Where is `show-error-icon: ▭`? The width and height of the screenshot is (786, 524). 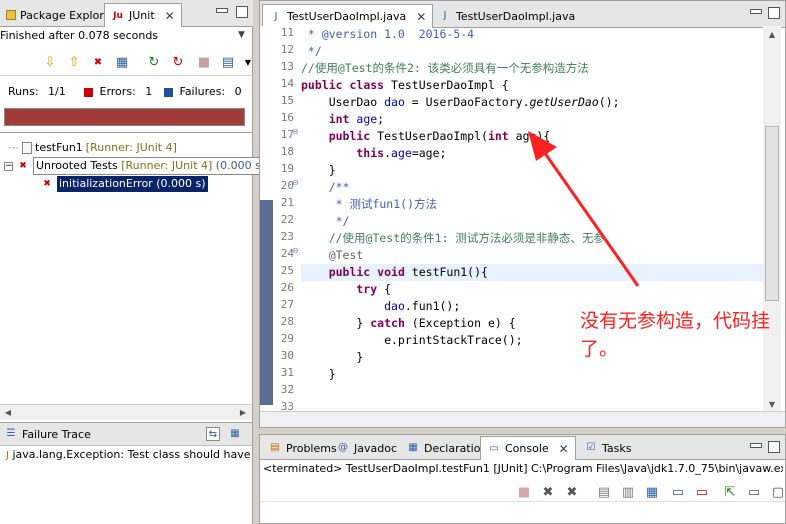
show-error-icon: ▭ is located at coordinates (702, 492).